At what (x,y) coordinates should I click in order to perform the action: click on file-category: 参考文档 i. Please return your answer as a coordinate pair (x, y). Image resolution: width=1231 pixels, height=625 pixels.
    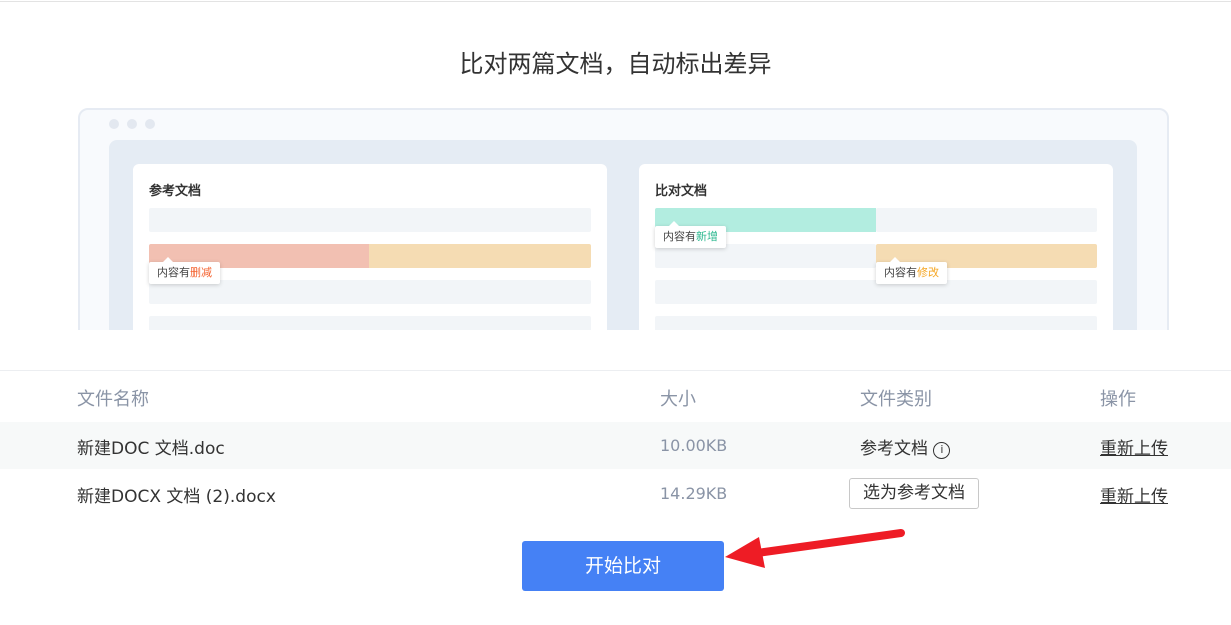
    Looking at the image, I should click on (905, 446).